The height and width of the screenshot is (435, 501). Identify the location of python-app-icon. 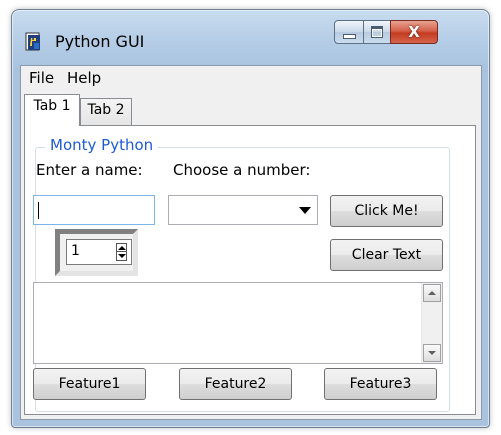
(32, 41).